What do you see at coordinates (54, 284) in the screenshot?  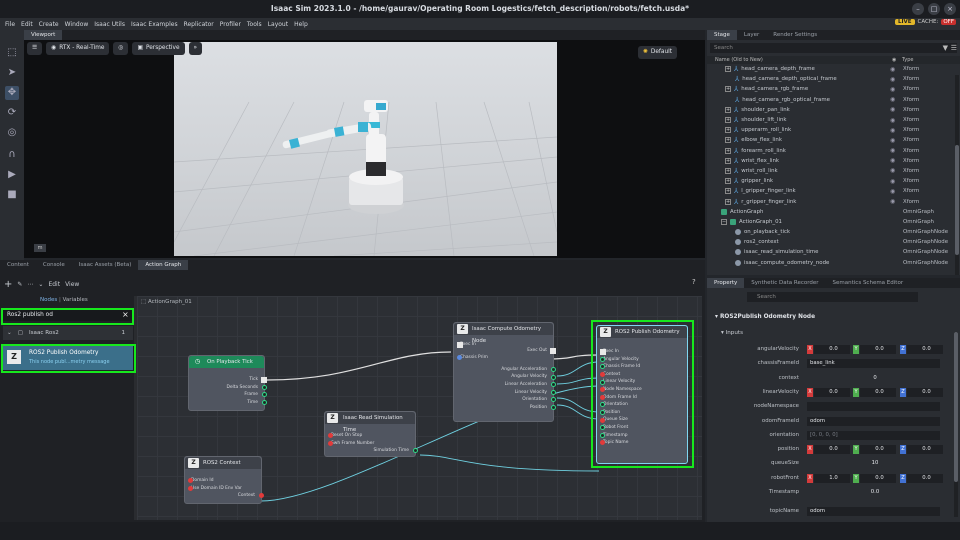 I see `menu-edit-graph: Edit` at bounding box center [54, 284].